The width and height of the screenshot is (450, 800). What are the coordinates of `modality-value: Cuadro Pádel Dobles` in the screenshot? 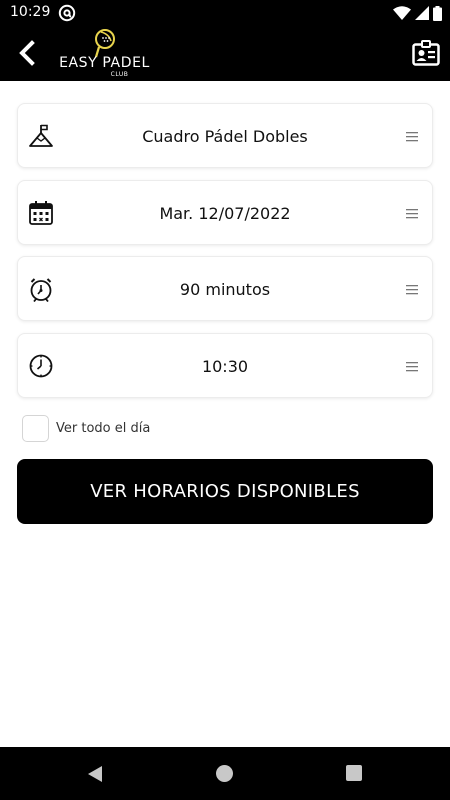 It's located at (225, 136).